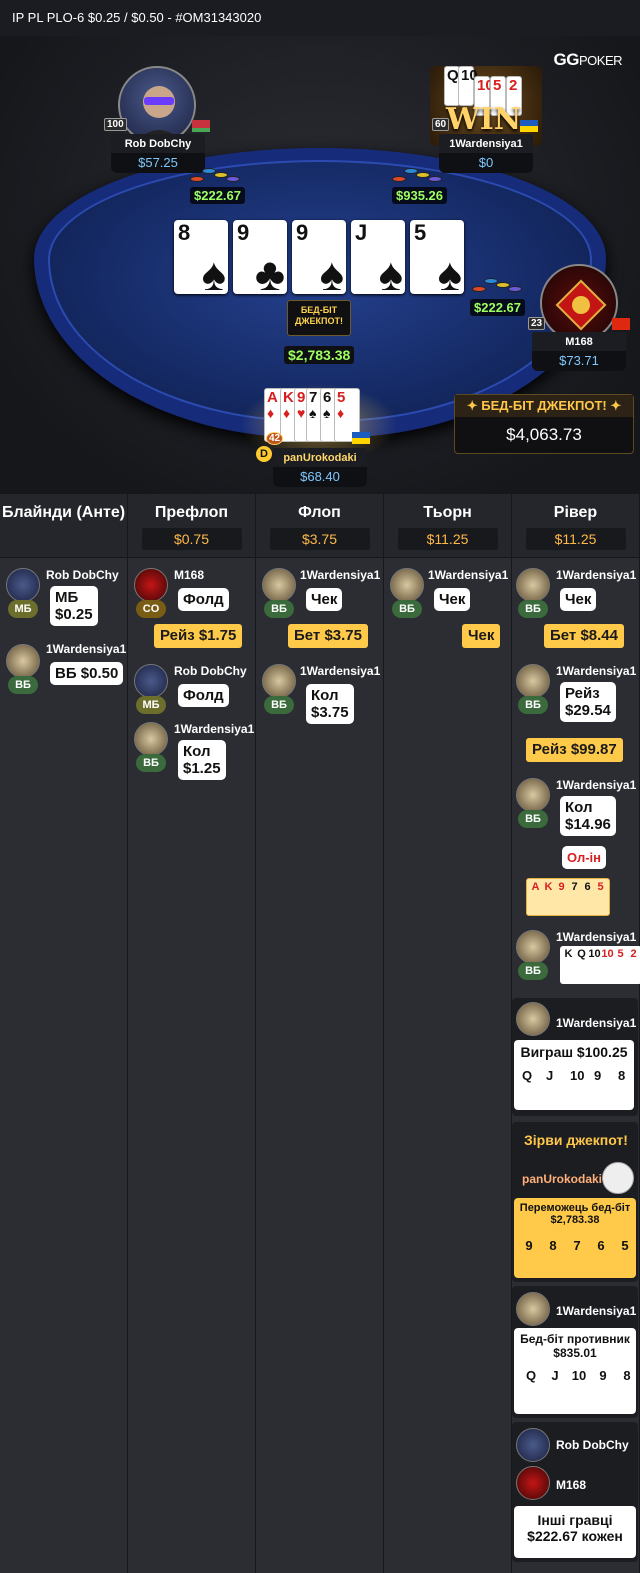 The height and width of the screenshot is (1573, 640). I want to click on street-pot: $11.25, so click(575, 539).